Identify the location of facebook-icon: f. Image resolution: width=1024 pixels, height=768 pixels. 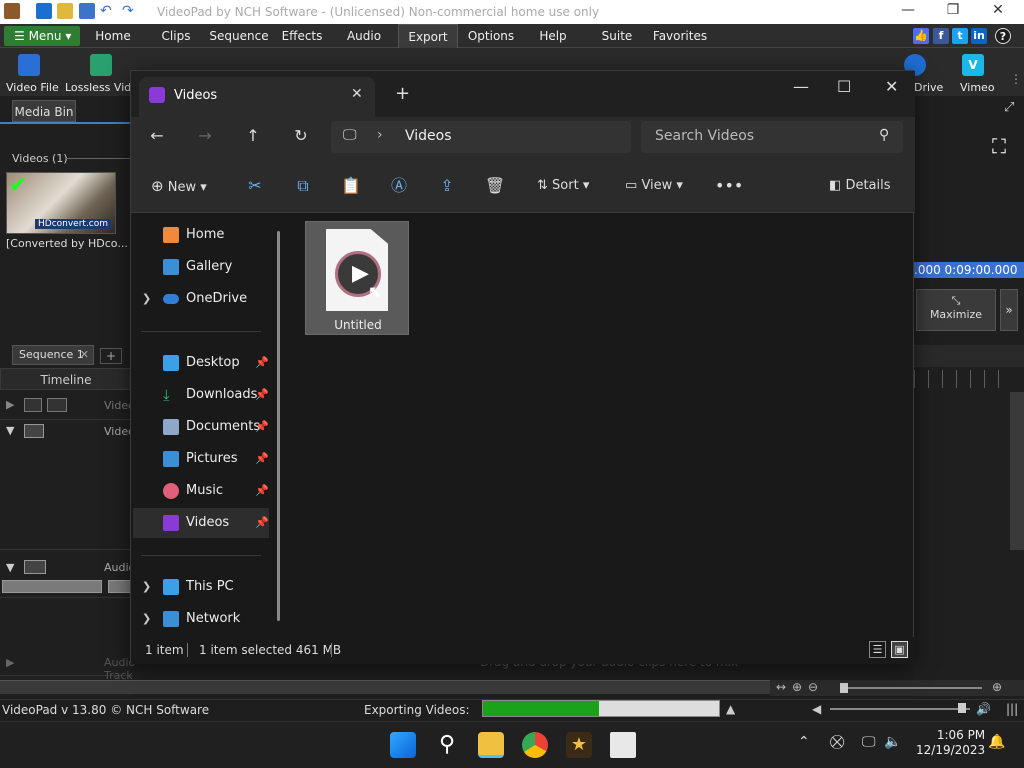
(941, 36).